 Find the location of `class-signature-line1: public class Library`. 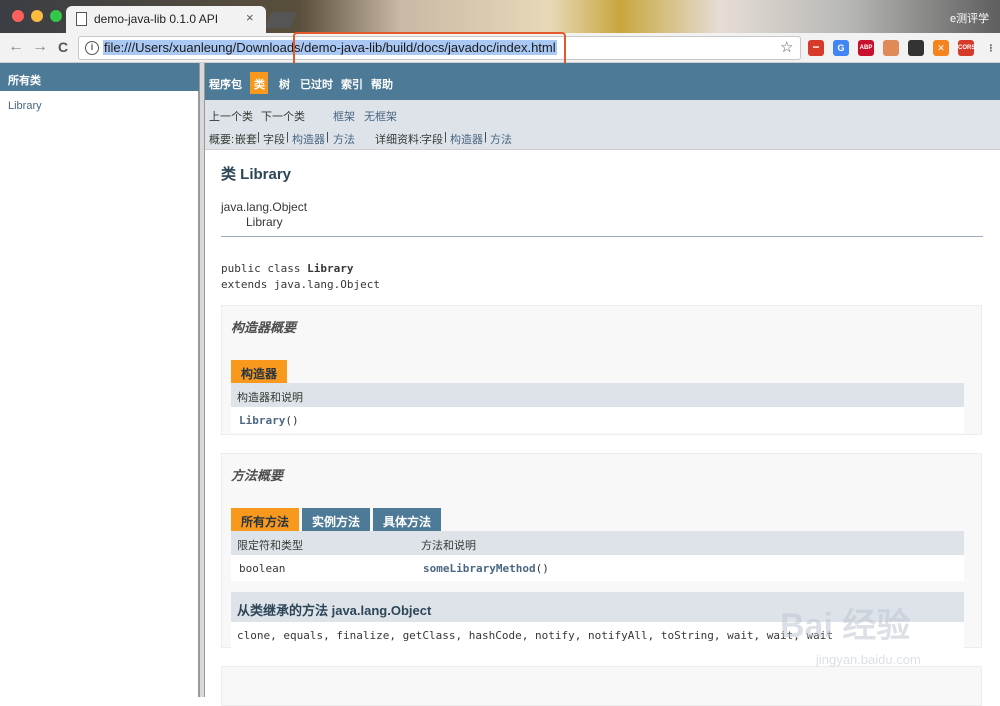

class-signature-line1: public class Library is located at coordinates (287, 268).